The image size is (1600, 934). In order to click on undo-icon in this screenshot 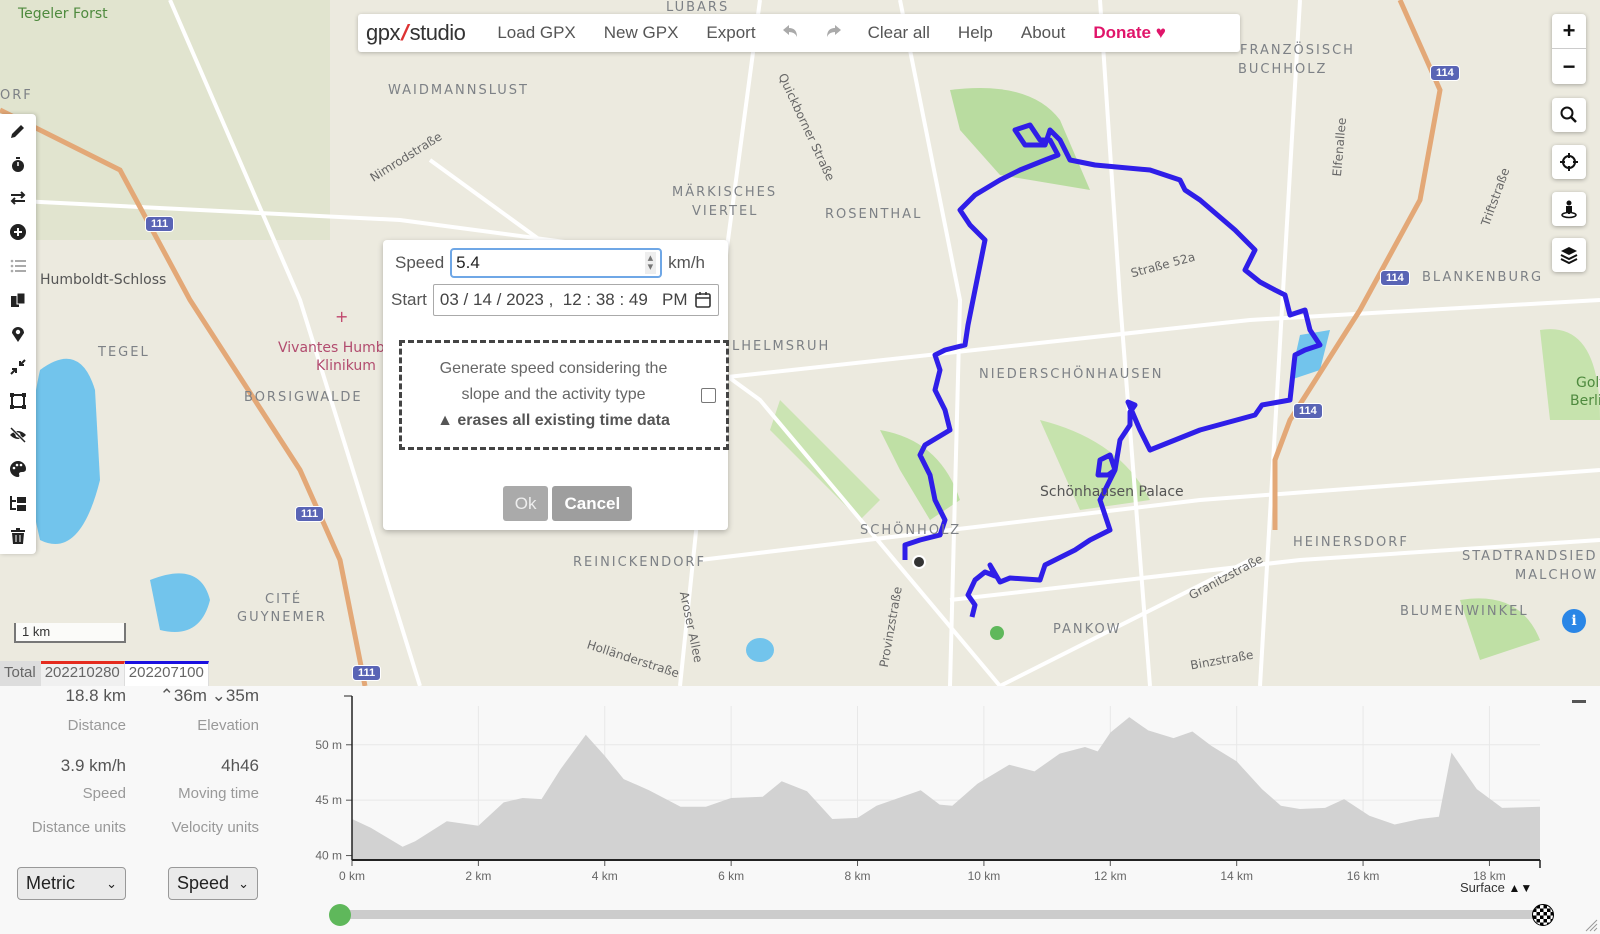, I will do `click(791, 33)`.